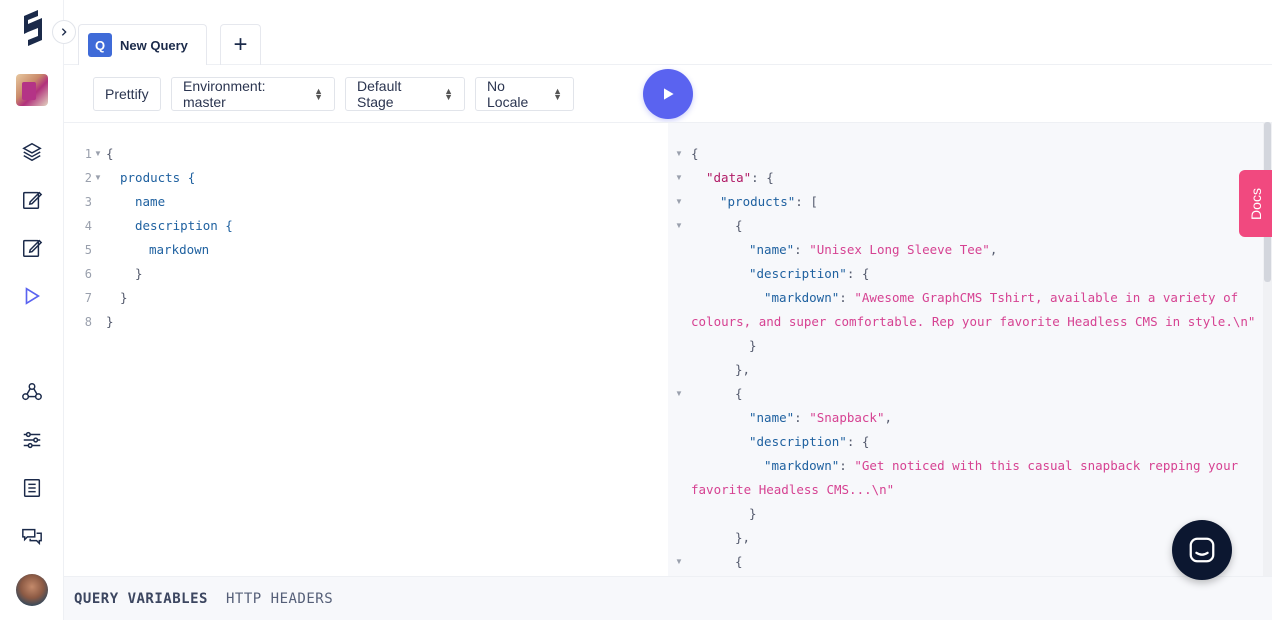 The height and width of the screenshot is (620, 1272). I want to click on line-number: 3, so click(88, 202).